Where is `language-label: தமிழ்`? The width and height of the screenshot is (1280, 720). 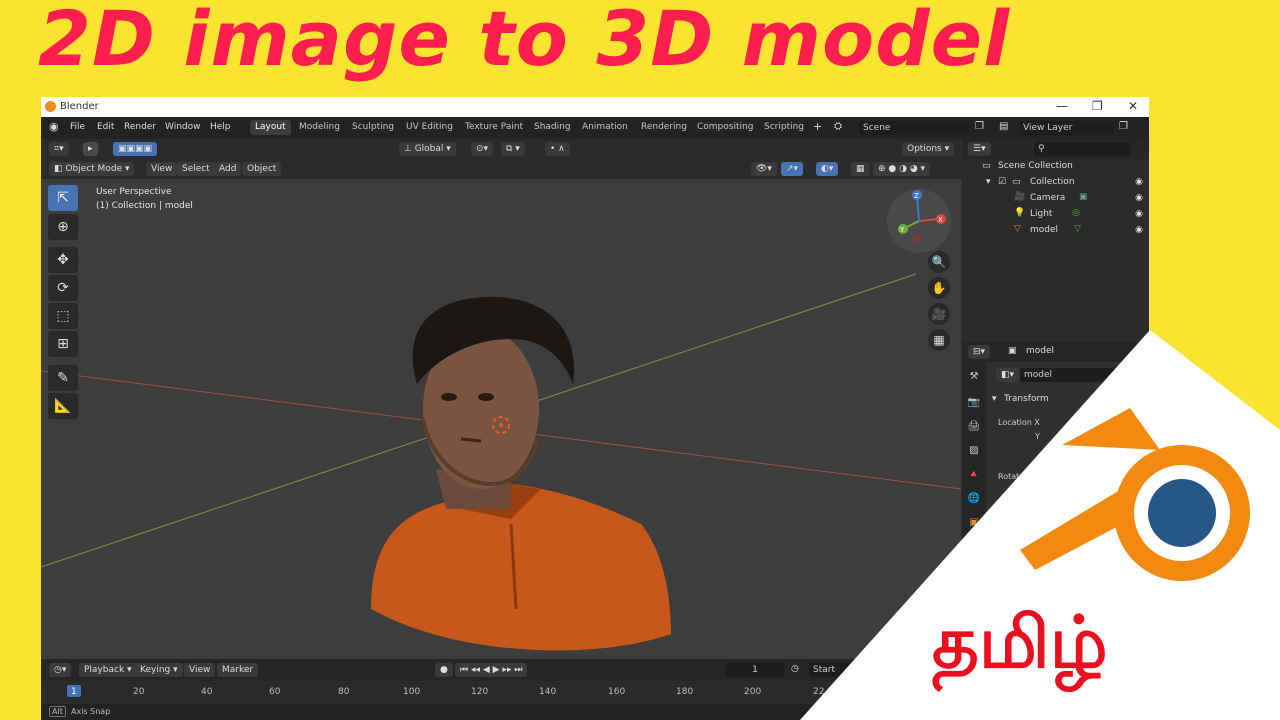
language-label: தமிழ் is located at coordinates (1020, 642).